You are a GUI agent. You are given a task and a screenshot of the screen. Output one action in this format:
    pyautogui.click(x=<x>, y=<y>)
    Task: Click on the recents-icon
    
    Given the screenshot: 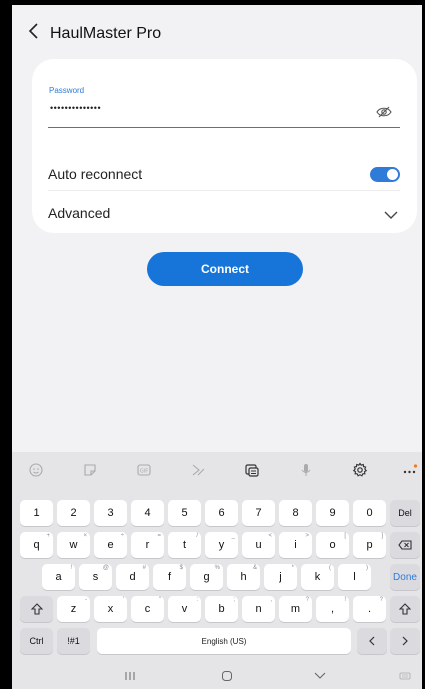 What is the action you would take?
    pyautogui.click(x=130, y=676)
    